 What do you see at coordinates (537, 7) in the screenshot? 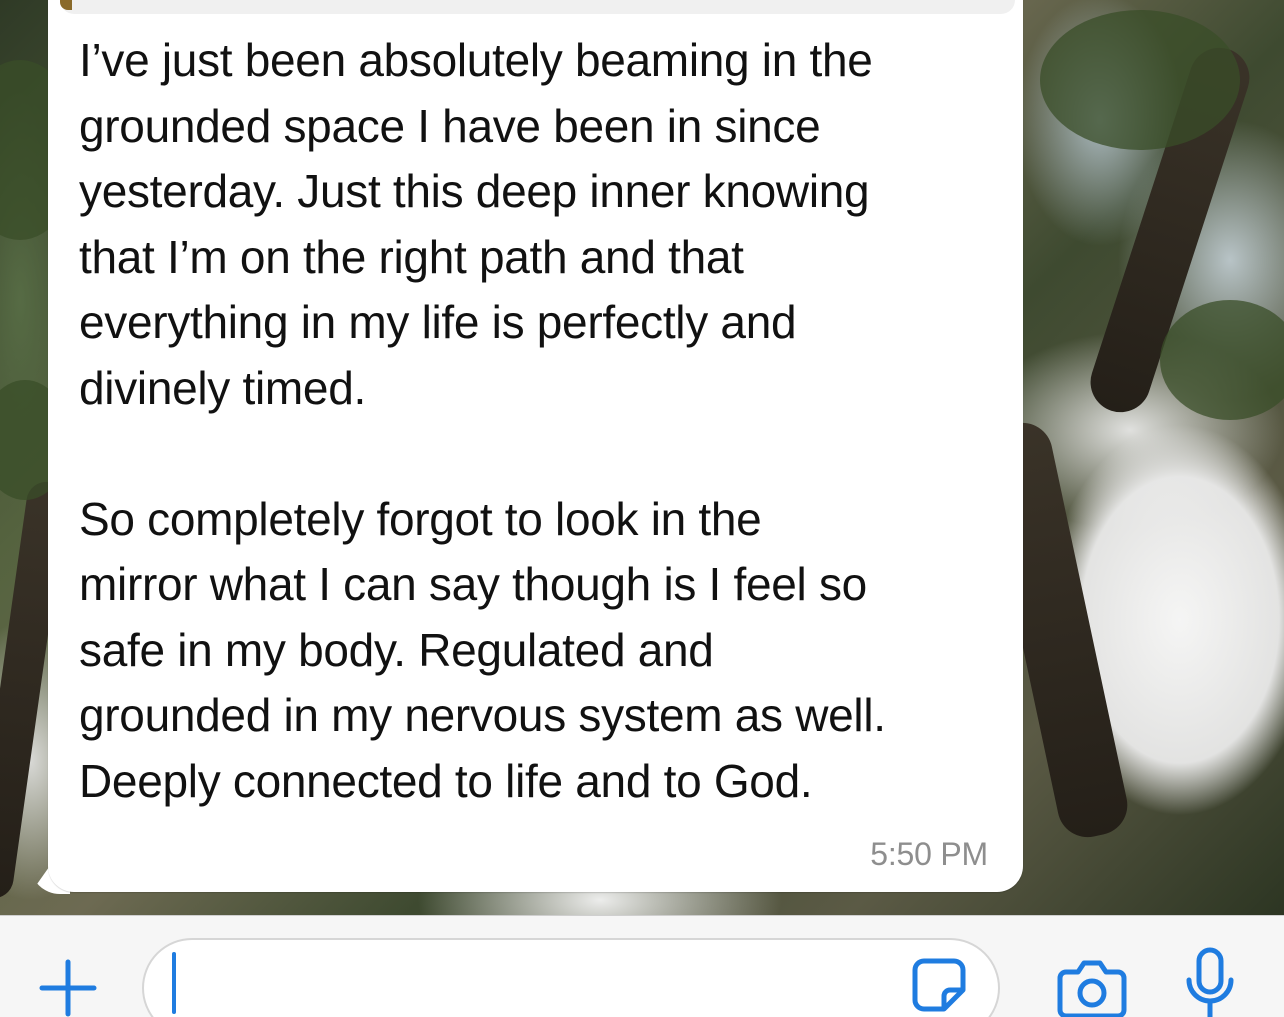
I see `quoted-reply-preview` at bounding box center [537, 7].